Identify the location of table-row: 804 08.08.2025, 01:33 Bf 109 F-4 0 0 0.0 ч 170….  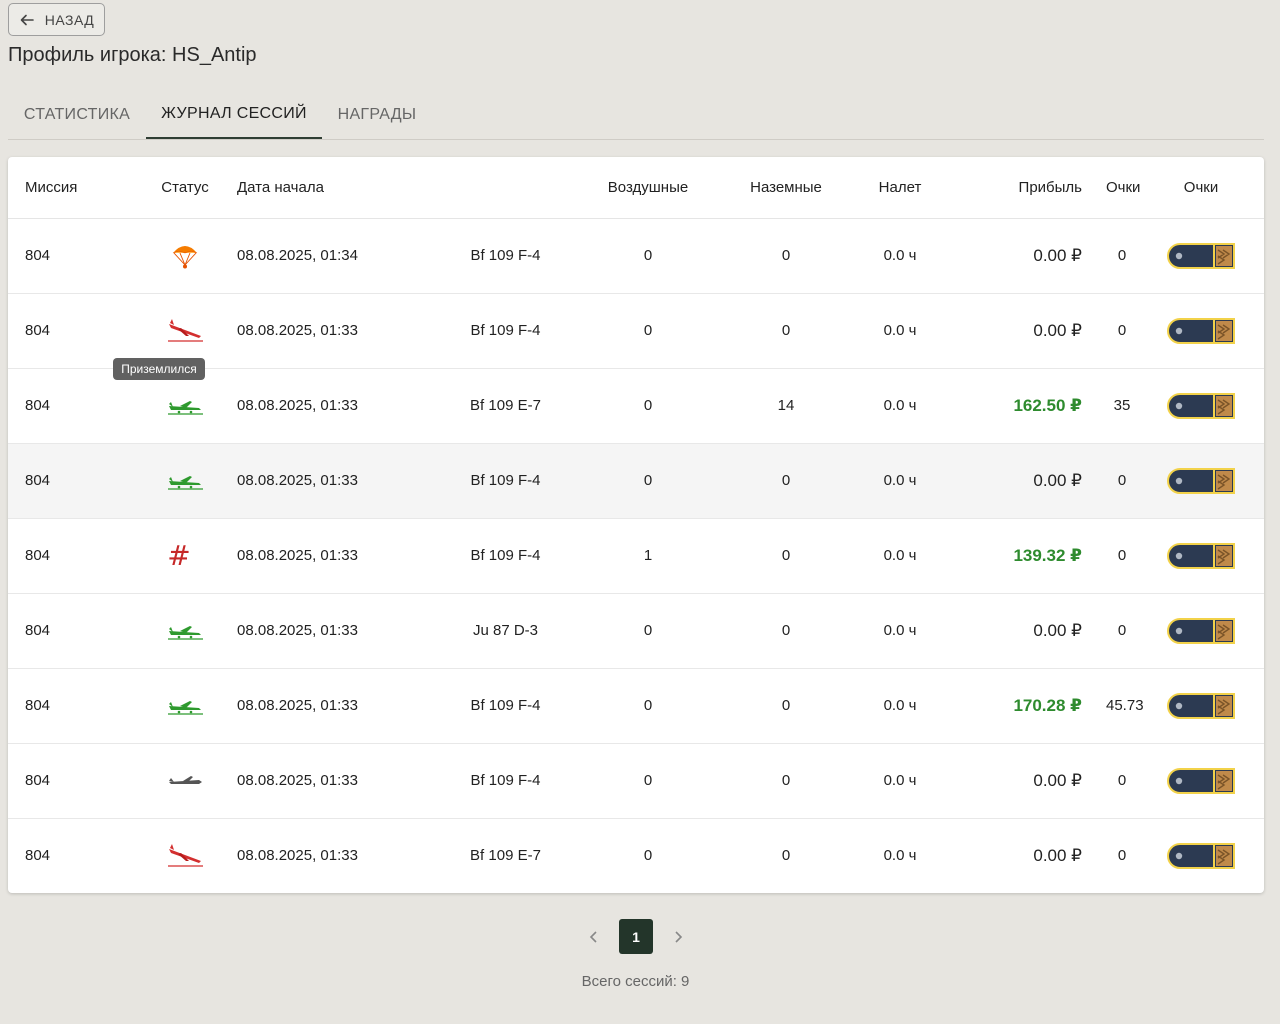
(636, 706).